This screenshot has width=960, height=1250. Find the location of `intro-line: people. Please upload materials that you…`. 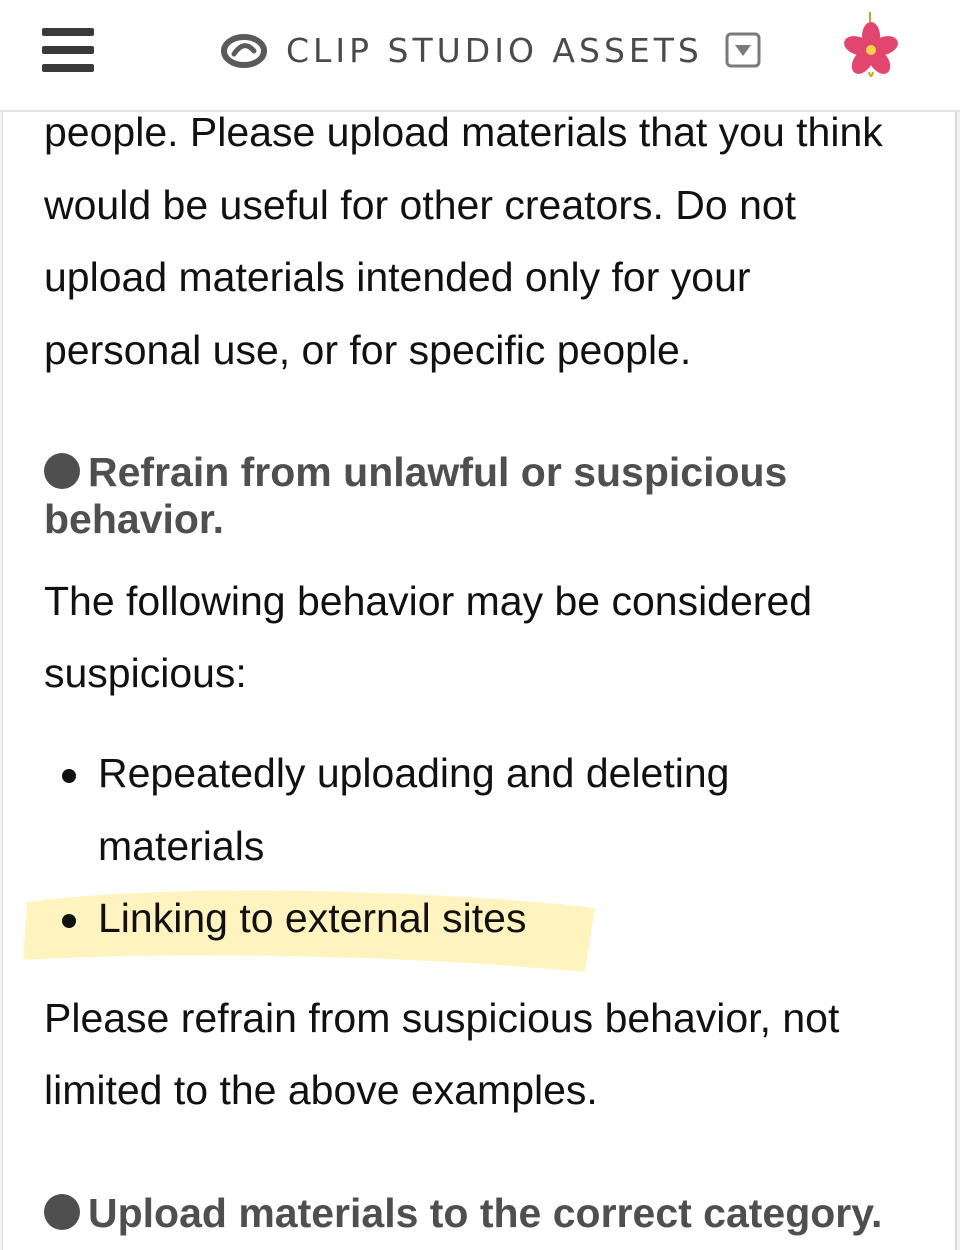

intro-line: people. Please upload materials that you… is located at coordinates (463, 133).